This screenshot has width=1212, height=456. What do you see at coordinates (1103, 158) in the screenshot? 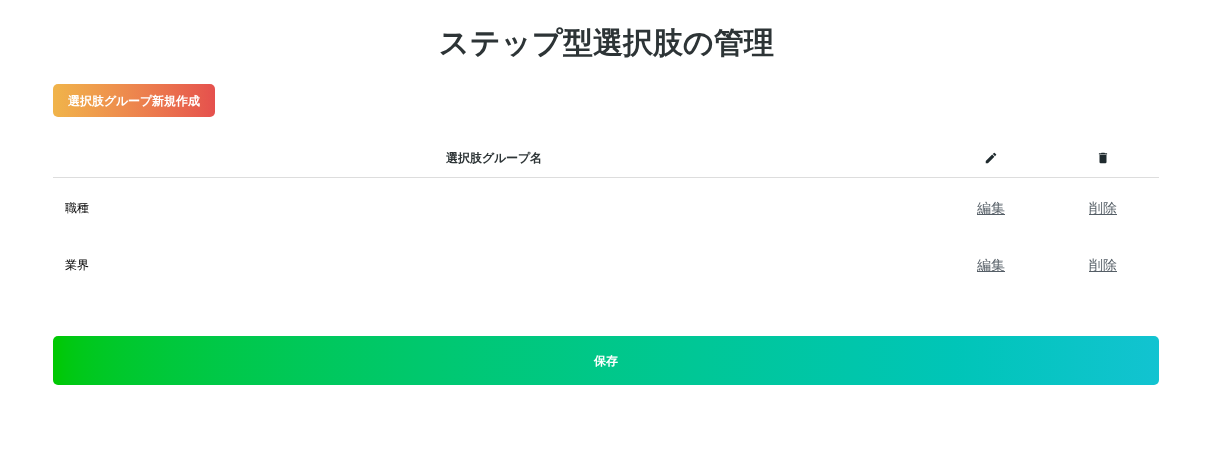
I see `trash-icon` at bounding box center [1103, 158].